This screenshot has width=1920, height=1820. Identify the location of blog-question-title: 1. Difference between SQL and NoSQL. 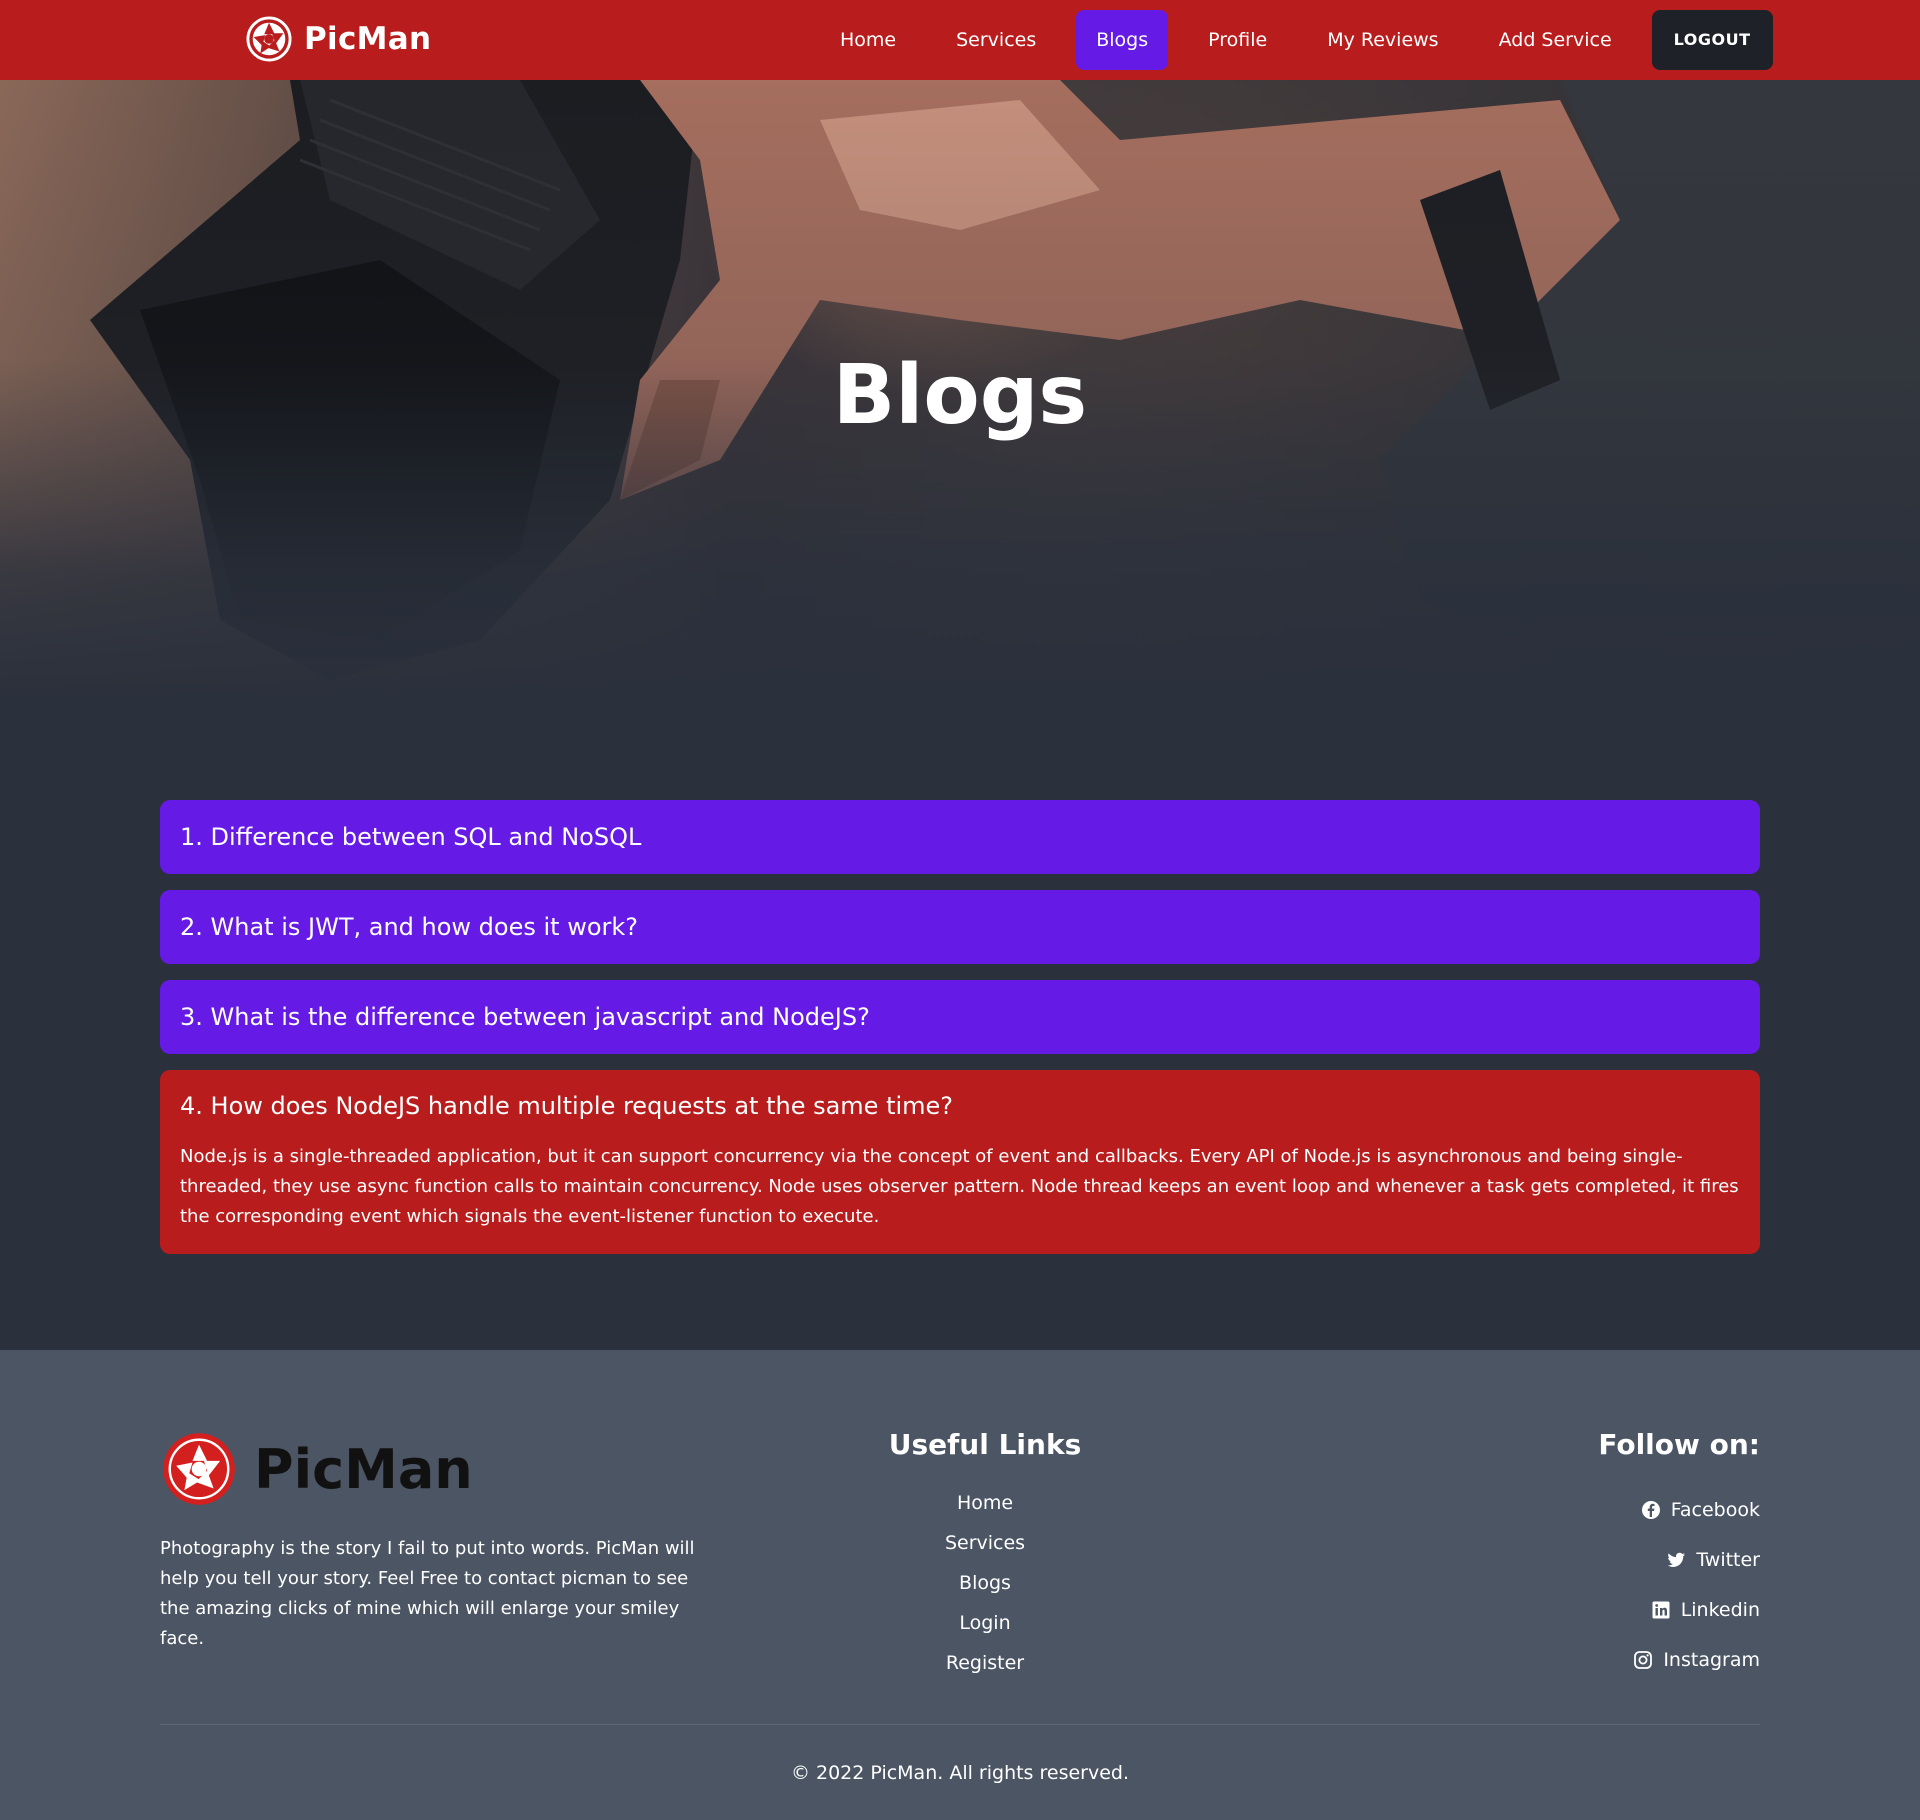
(411, 837).